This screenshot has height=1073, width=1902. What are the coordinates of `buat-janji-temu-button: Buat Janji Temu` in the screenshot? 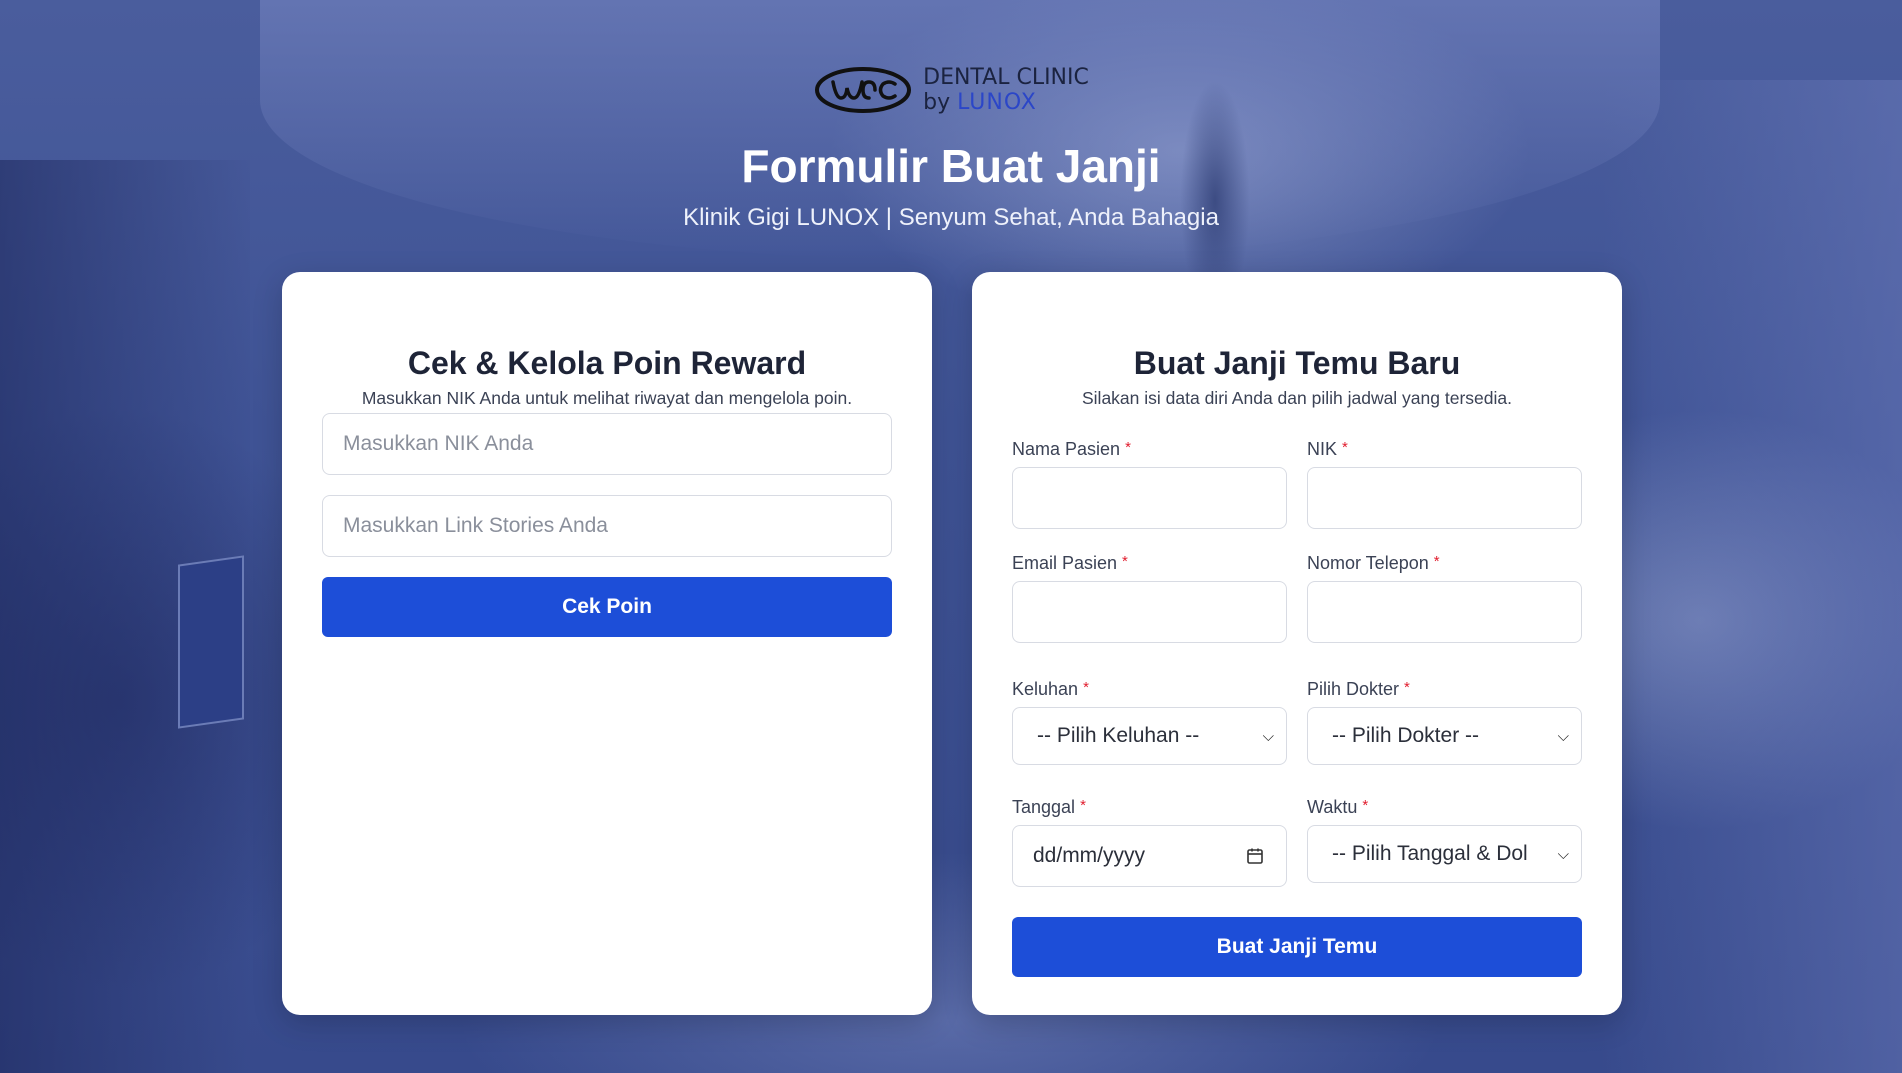 It's located at (1297, 947).